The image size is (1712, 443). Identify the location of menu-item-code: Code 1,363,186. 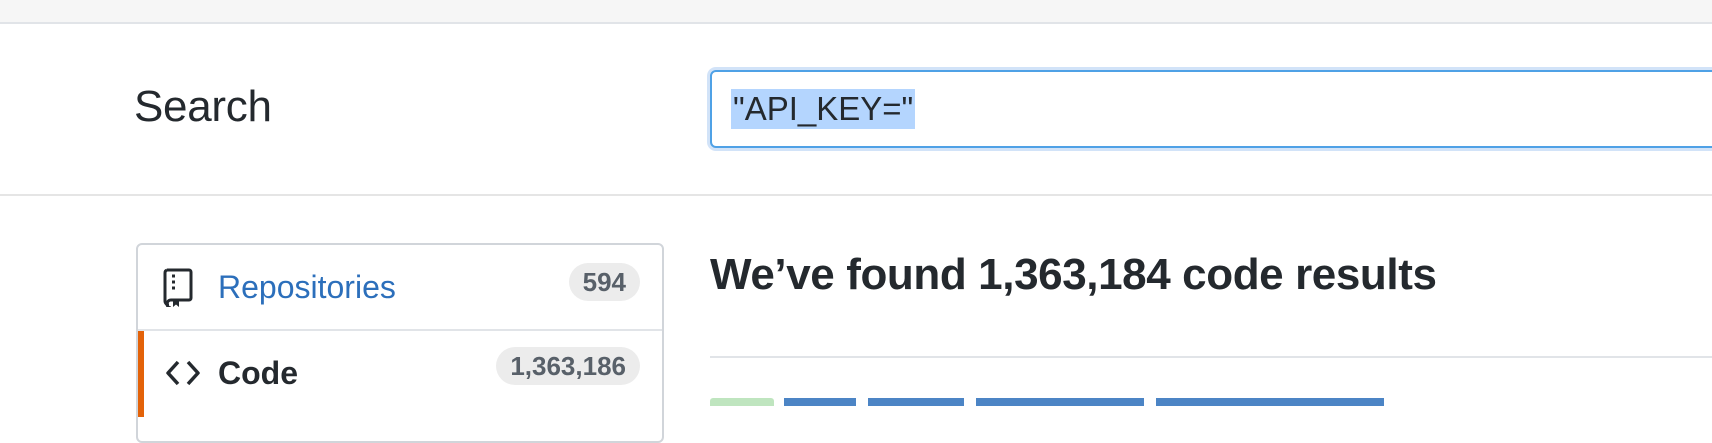
(400, 374).